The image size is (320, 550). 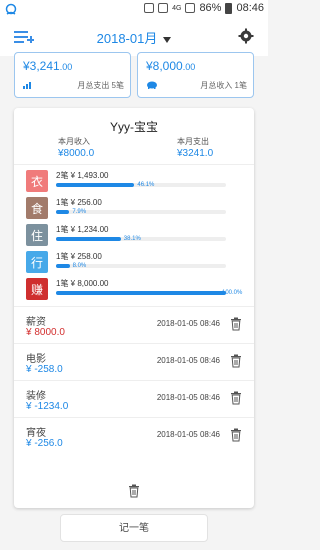 What do you see at coordinates (47, 406) in the screenshot?
I see `record-amount: ¥ -1234.0` at bounding box center [47, 406].